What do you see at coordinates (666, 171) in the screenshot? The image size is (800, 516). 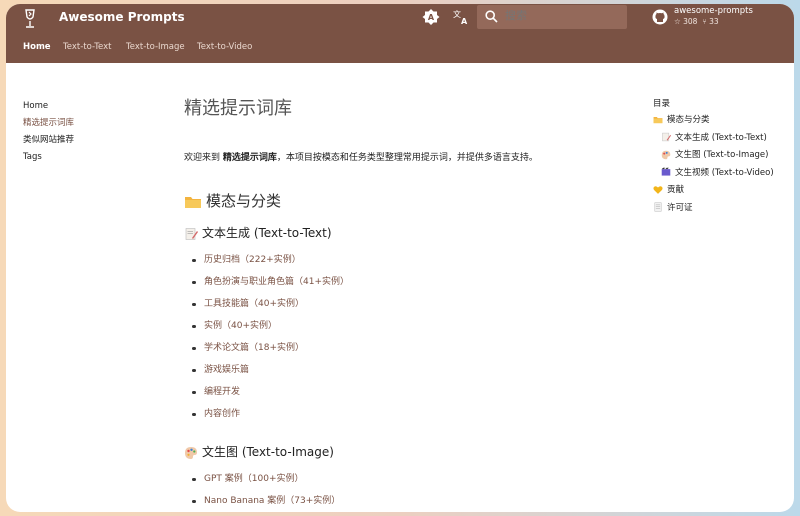 I see `film-icon` at bounding box center [666, 171].